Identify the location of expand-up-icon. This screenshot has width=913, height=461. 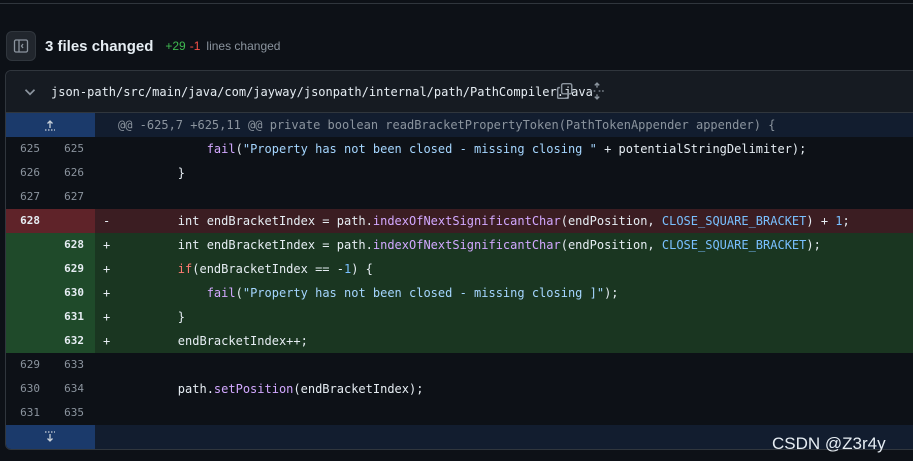
(50, 125).